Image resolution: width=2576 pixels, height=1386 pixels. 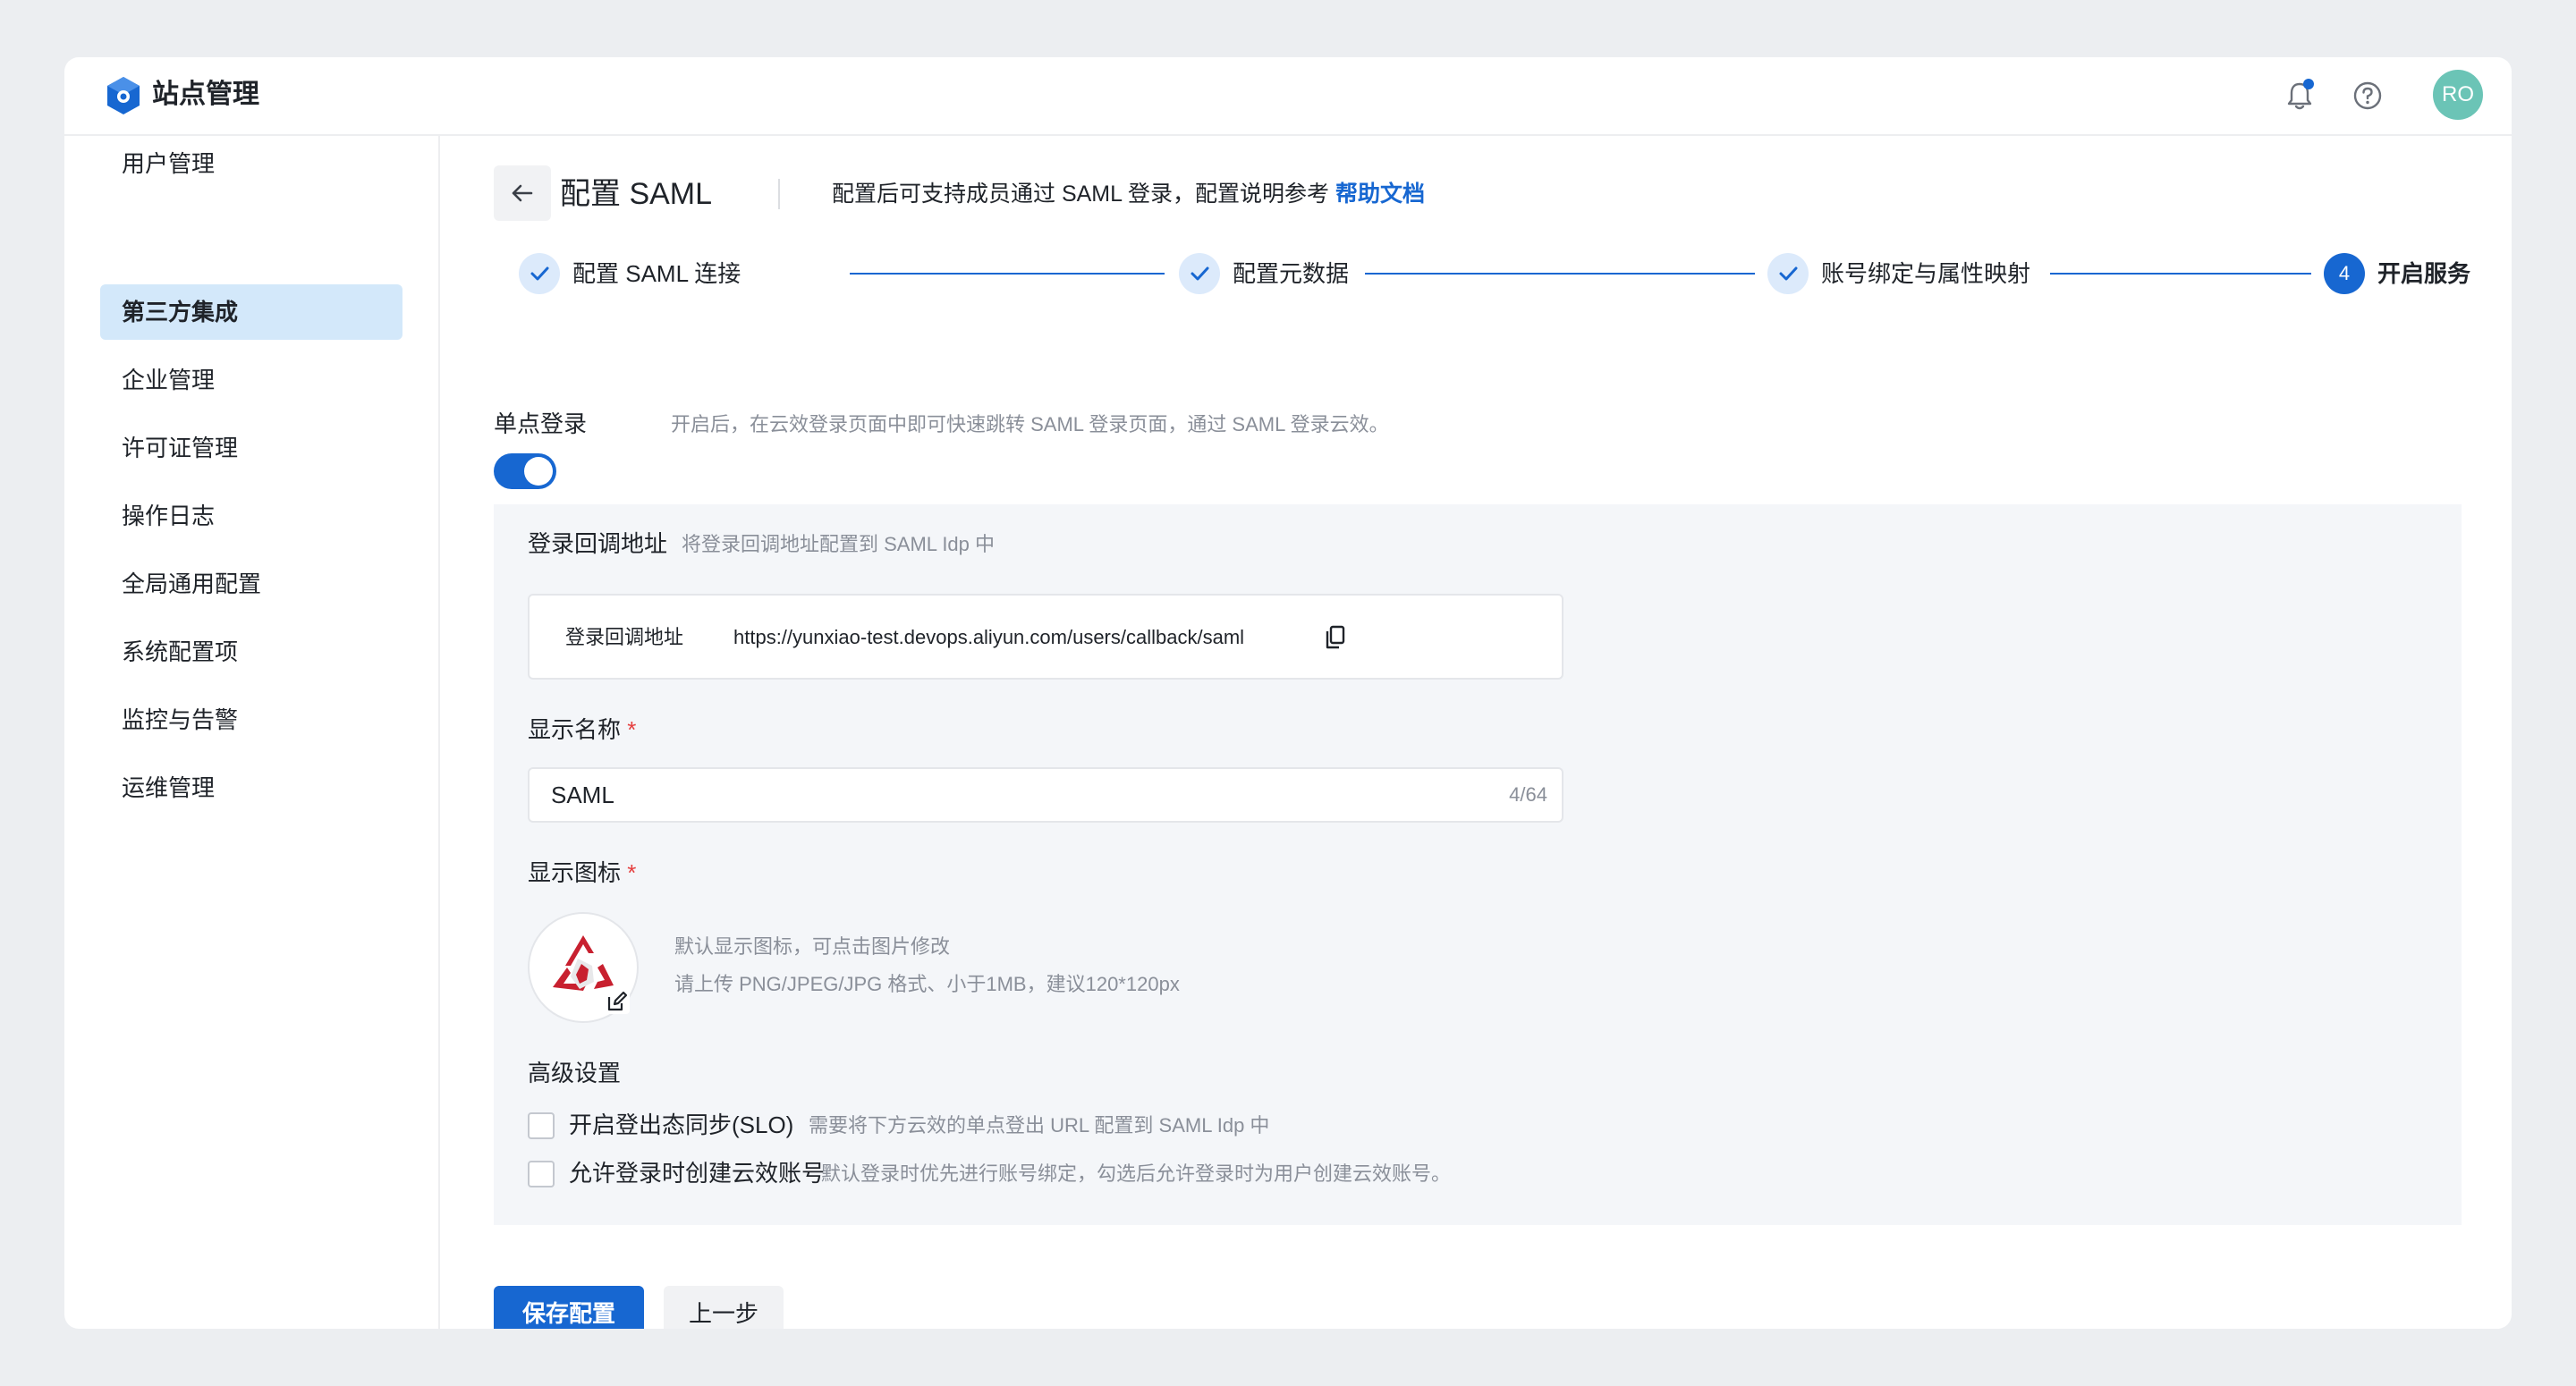 I want to click on notification-bell-icon, so click(x=2299, y=95).